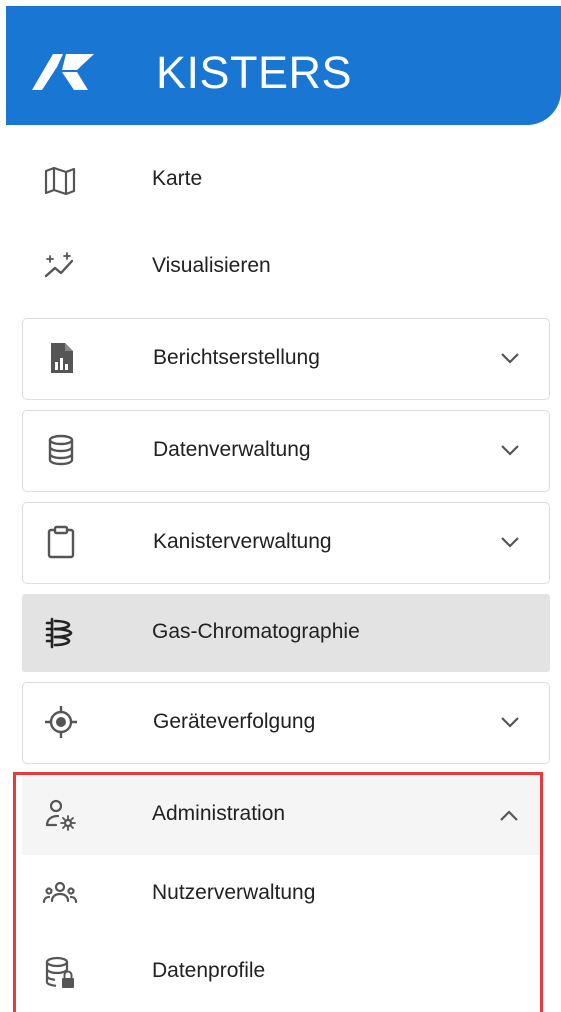 The image size is (561, 1012). What do you see at coordinates (286, 268) in the screenshot?
I see `nav-item-visualisieren: Visualisieren` at bounding box center [286, 268].